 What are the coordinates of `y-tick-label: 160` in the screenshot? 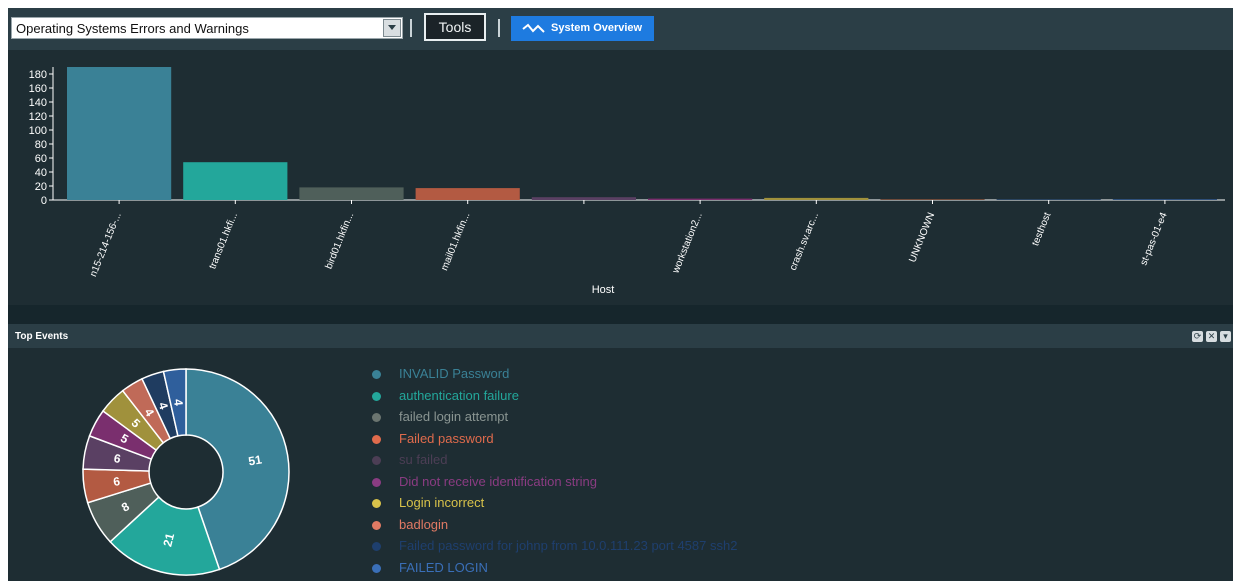 It's located at (38, 89).